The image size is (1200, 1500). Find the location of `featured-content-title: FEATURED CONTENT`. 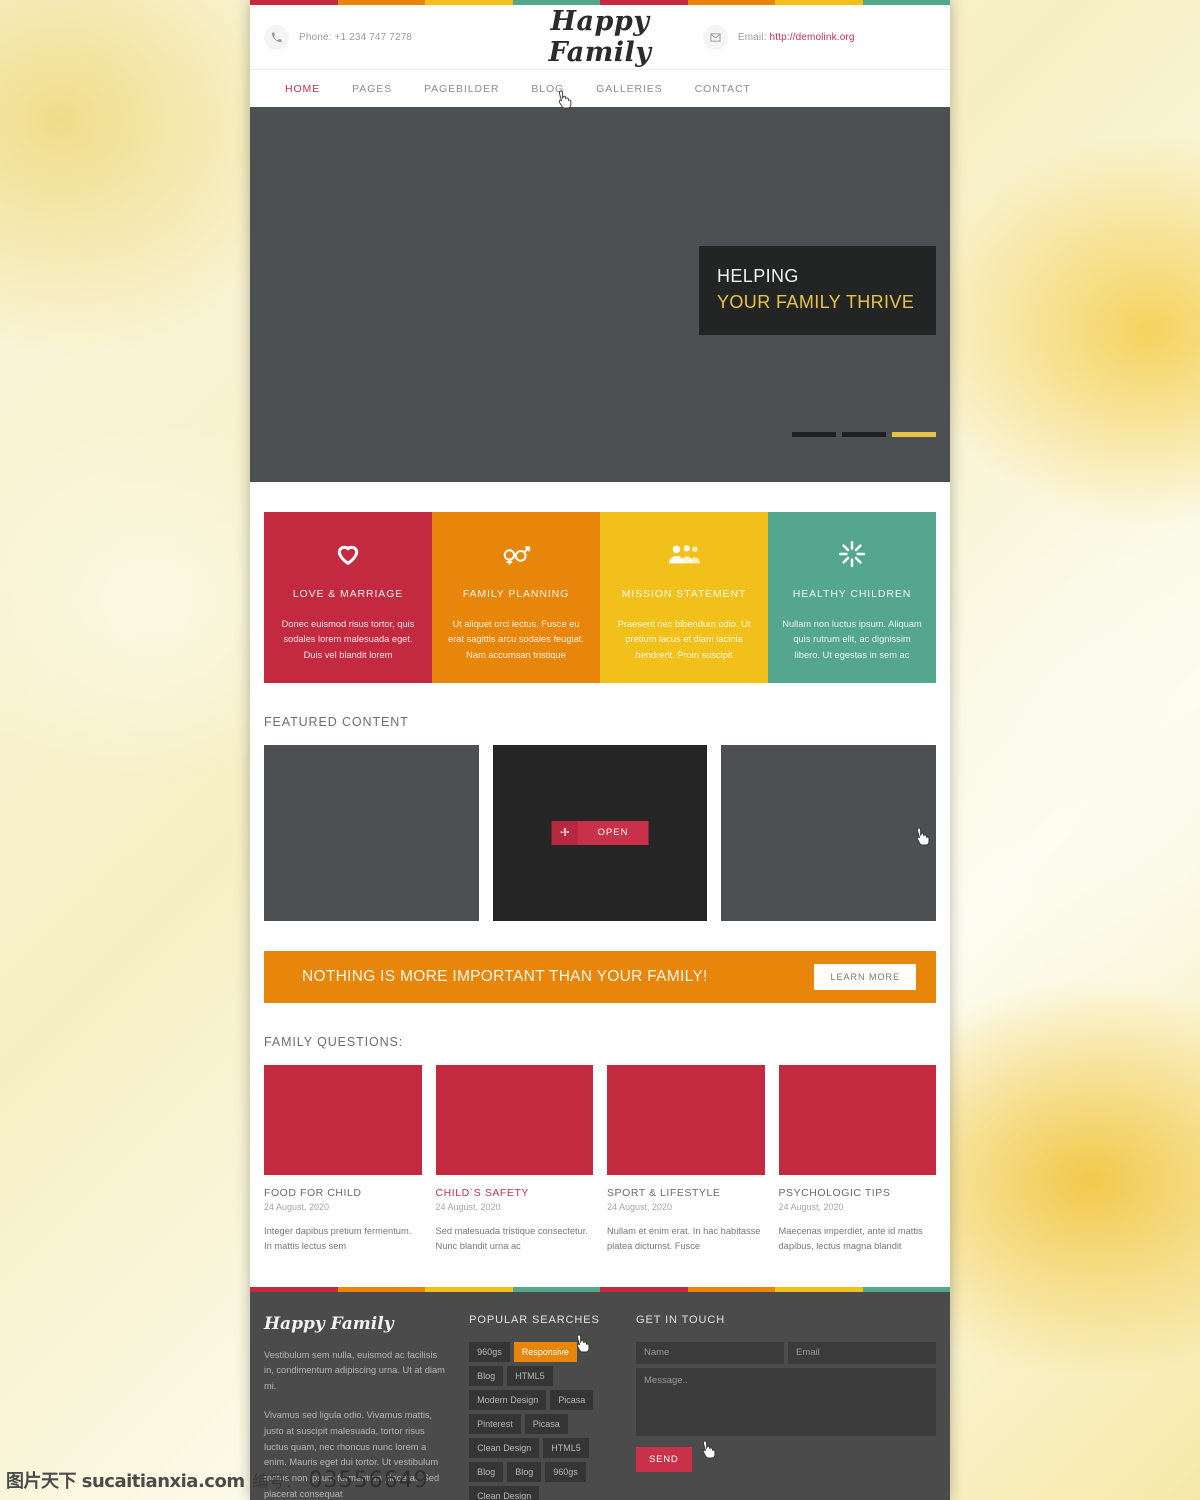

featured-content-title: FEATURED CONTENT is located at coordinates (336, 721).